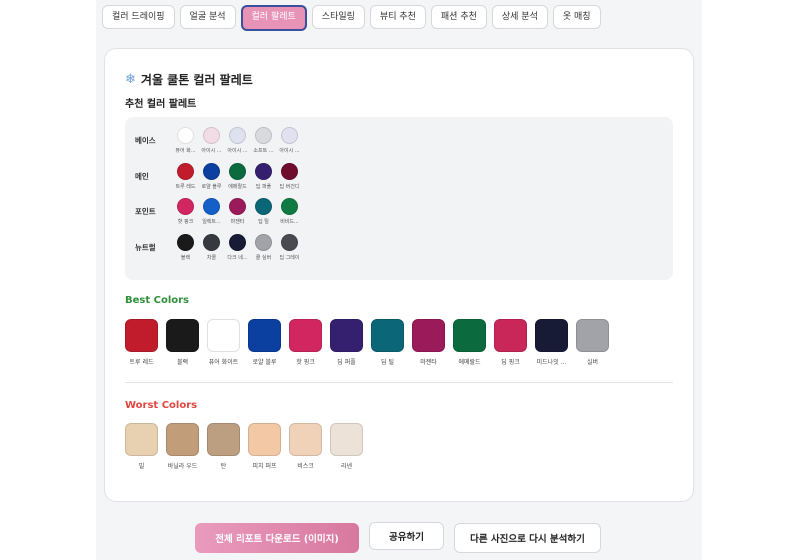 Image resolution: width=800 pixels, height=560 pixels. What do you see at coordinates (387, 362) in the screenshot?
I see `swatch-label: 딥 틸` at bounding box center [387, 362].